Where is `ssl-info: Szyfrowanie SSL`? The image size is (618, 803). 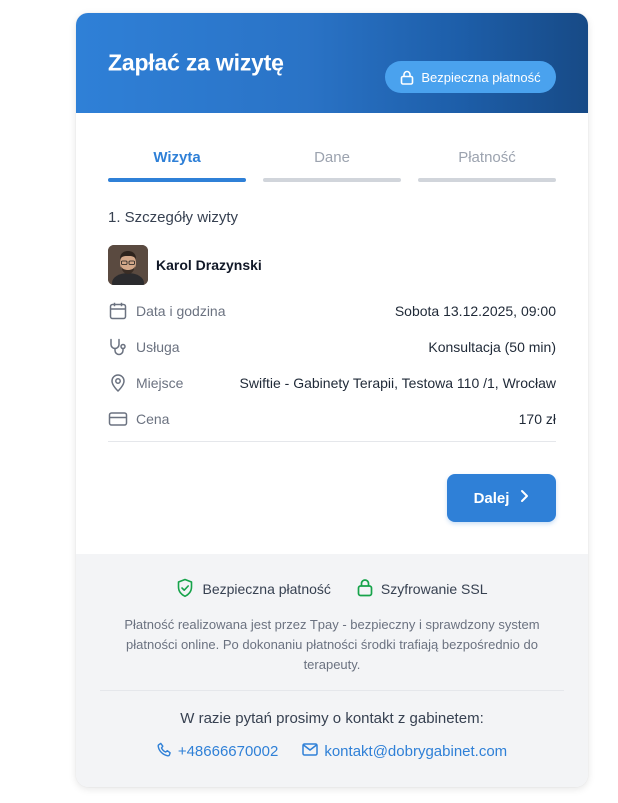
ssl-info: Szyfrowanie SSL is located at coordinates (422, 589).